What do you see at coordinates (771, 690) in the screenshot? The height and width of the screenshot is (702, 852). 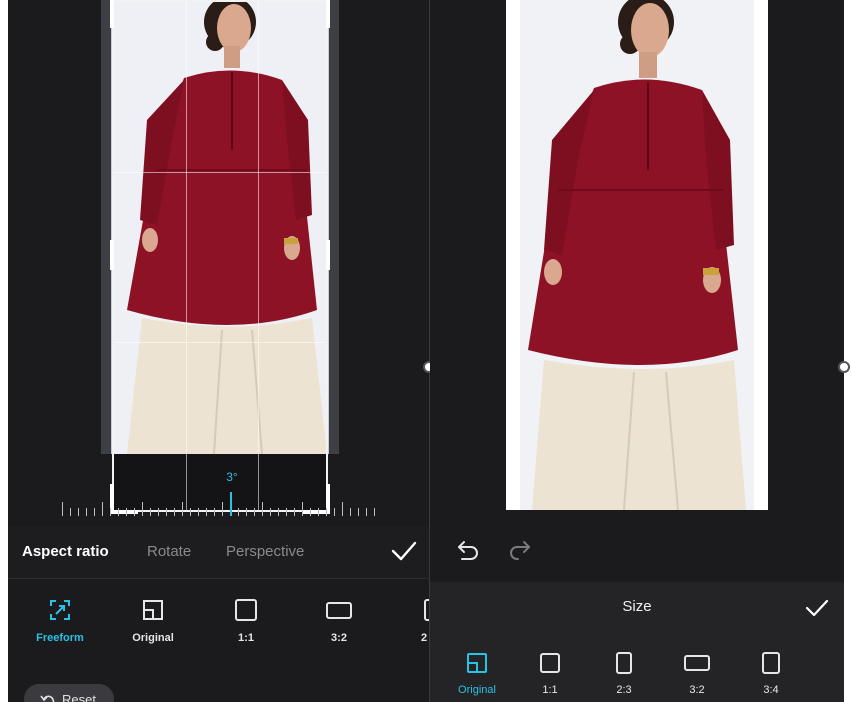 I see `size-label: 3:4` at bounding box center [771, 690].